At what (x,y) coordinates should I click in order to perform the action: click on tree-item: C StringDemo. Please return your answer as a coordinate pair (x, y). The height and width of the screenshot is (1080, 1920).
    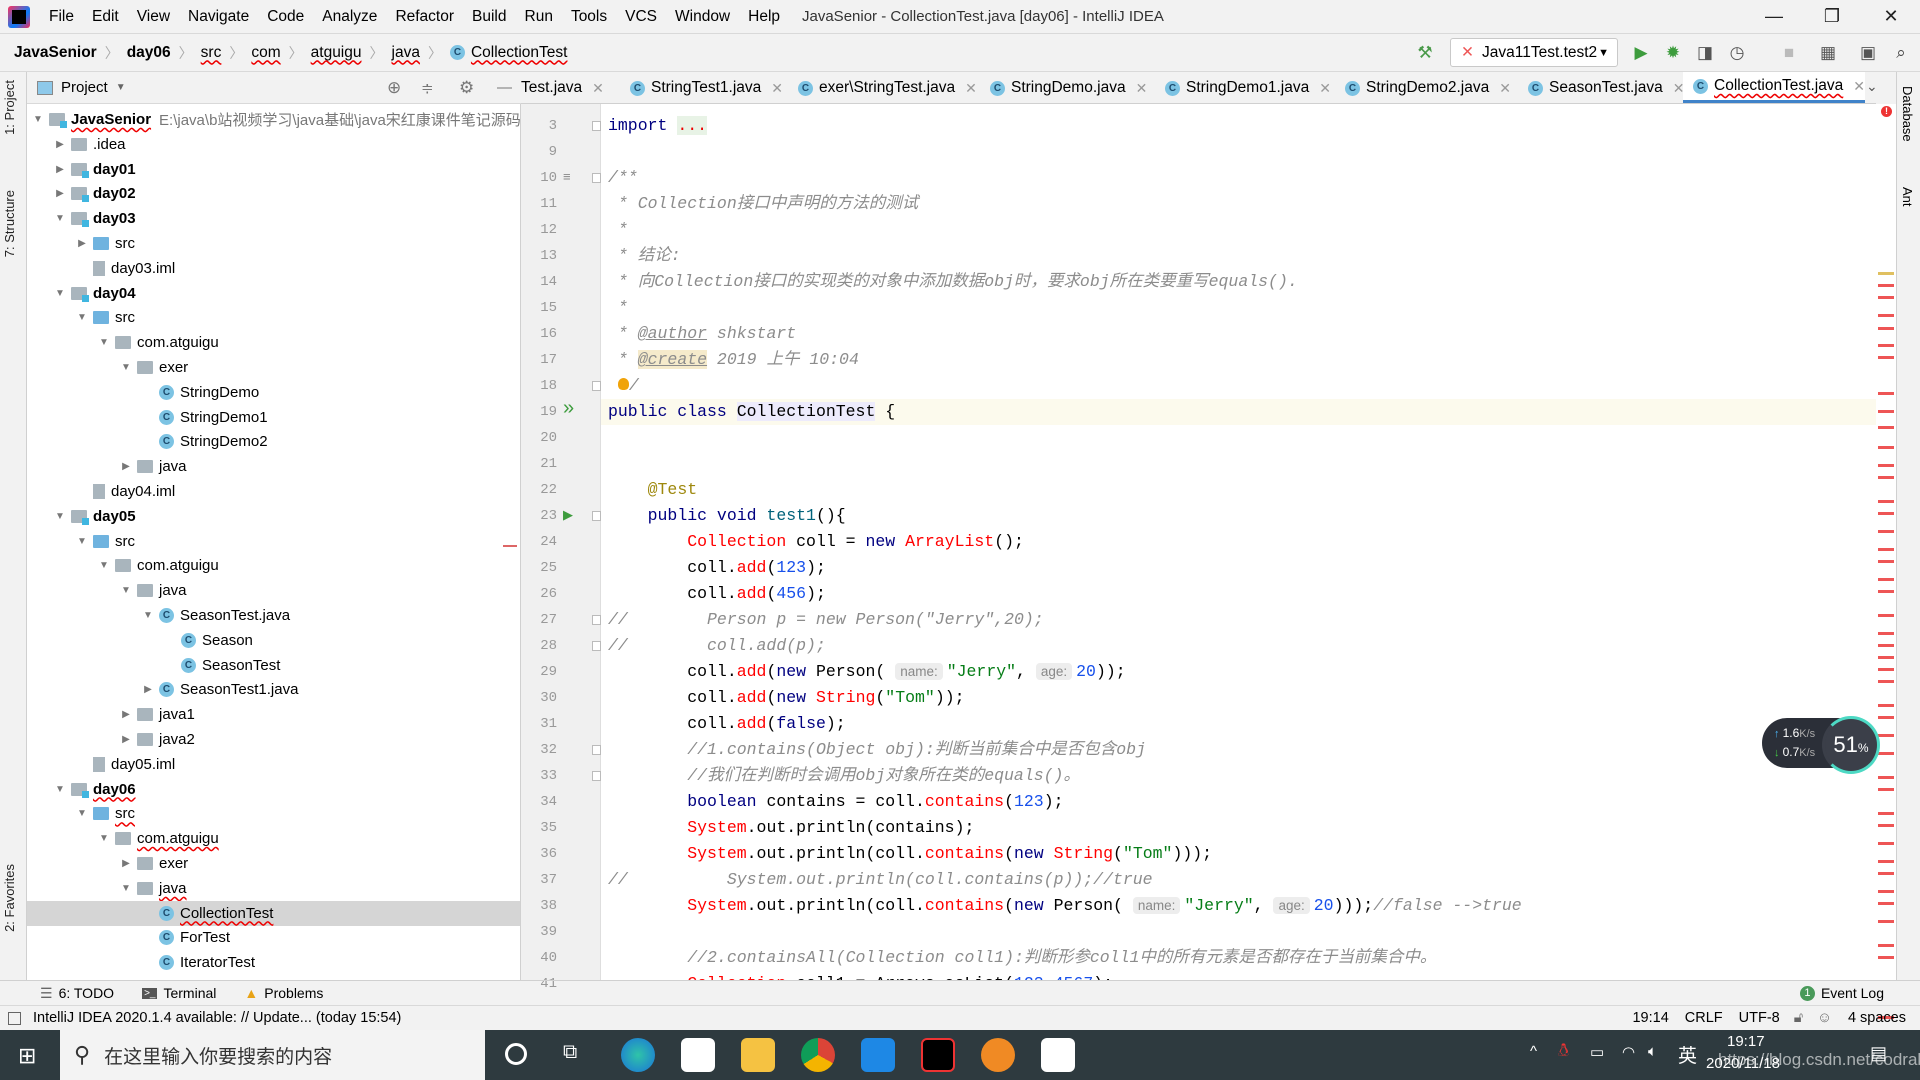
    Looking at the image, I should click on (273, 392).